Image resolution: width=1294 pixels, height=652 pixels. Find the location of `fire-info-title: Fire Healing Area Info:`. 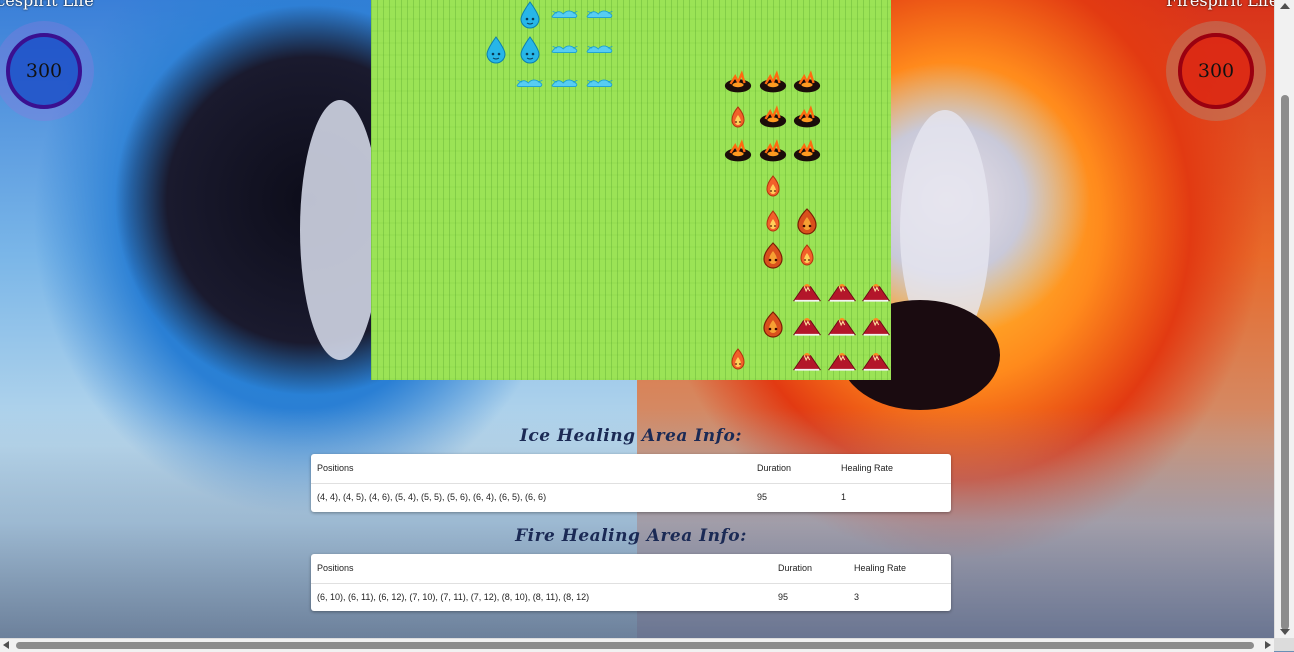

fire-info-title: Fire Healing Area Info: is located at coordinates (631, 536).